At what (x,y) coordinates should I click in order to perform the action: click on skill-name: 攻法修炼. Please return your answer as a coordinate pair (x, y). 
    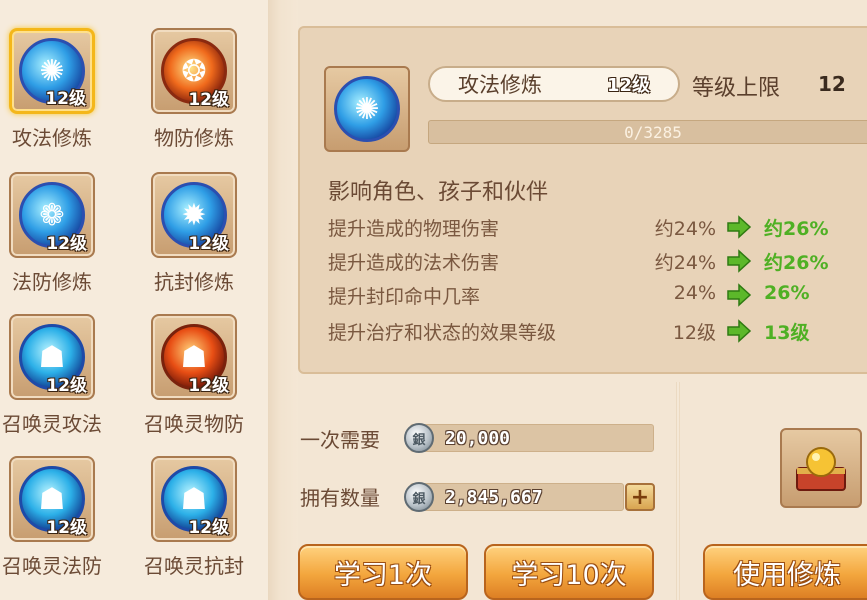
    Looking at the image, I should click on (52, 138).